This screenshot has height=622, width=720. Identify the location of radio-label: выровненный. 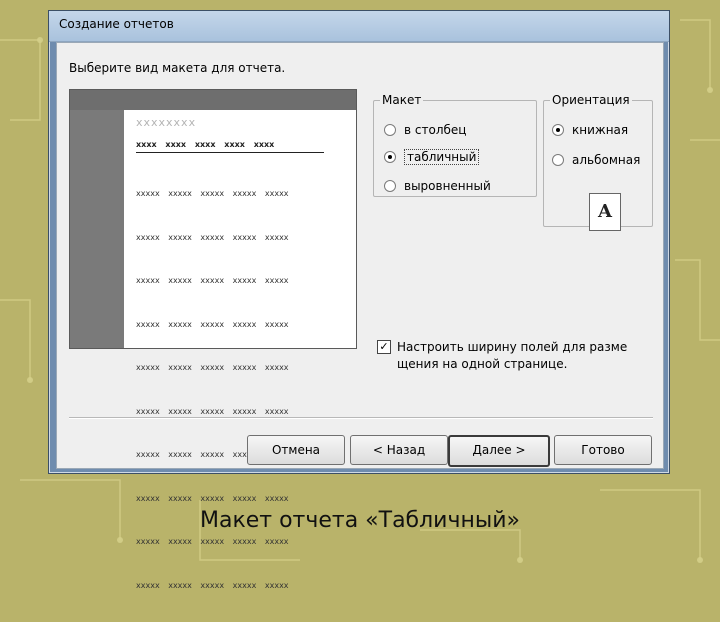
(447, 186).